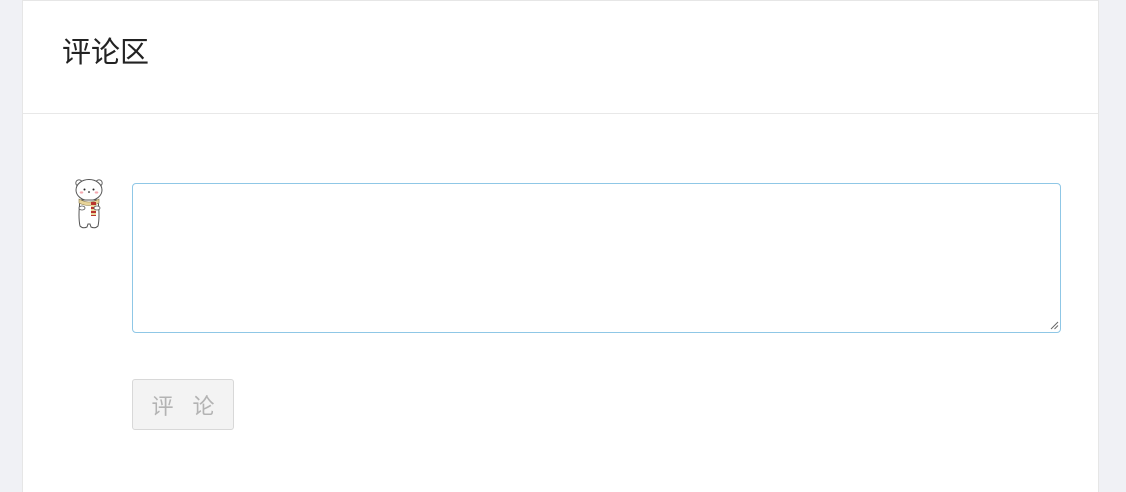 The image size is (1126, 492). I want to click on user-avatar, so click(89, 204).